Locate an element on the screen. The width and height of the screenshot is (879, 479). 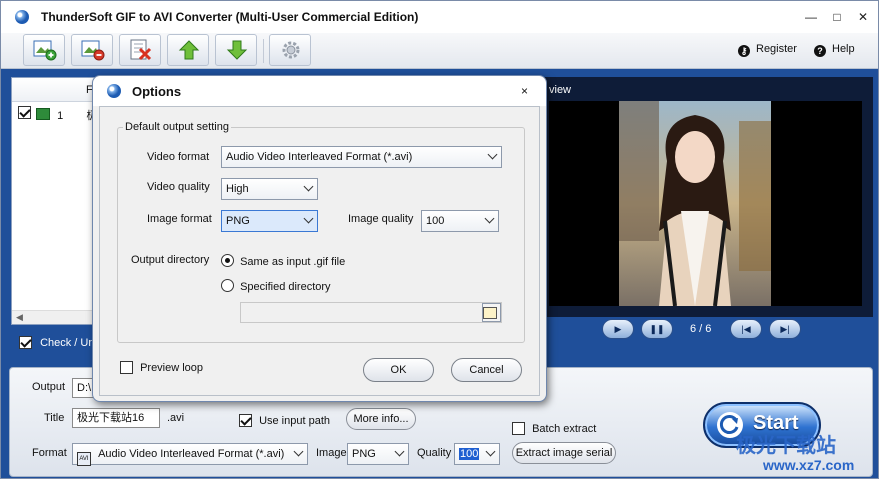
dialog-close-button: × is located at coordinates (524, 91).